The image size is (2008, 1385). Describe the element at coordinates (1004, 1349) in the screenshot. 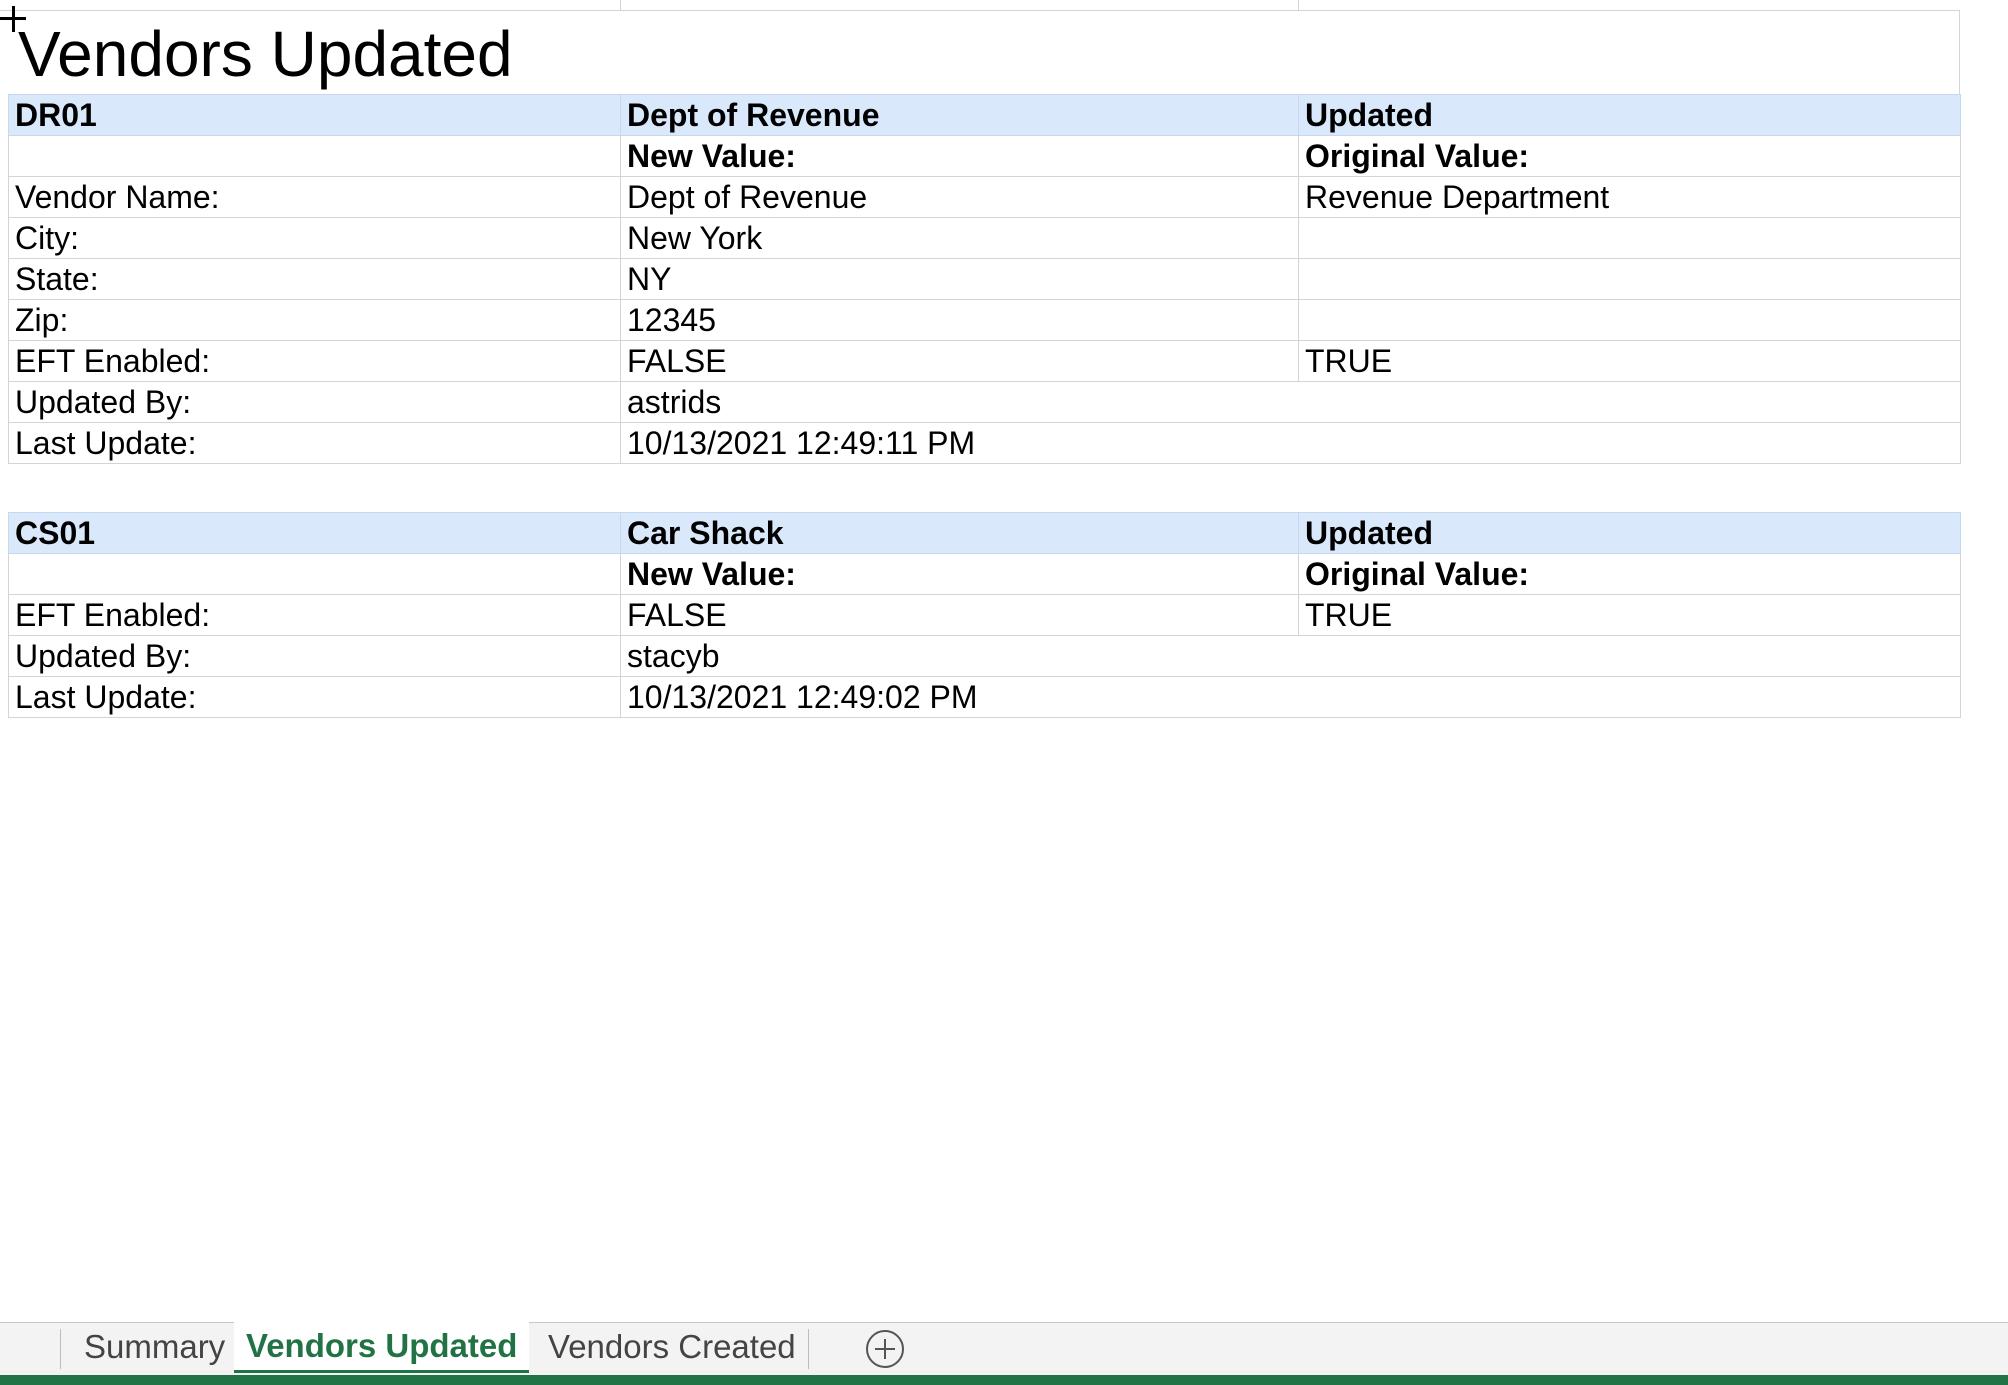

I see `sheet-tab-bar: Summary Vendors Updated Vendors Created` at that location.